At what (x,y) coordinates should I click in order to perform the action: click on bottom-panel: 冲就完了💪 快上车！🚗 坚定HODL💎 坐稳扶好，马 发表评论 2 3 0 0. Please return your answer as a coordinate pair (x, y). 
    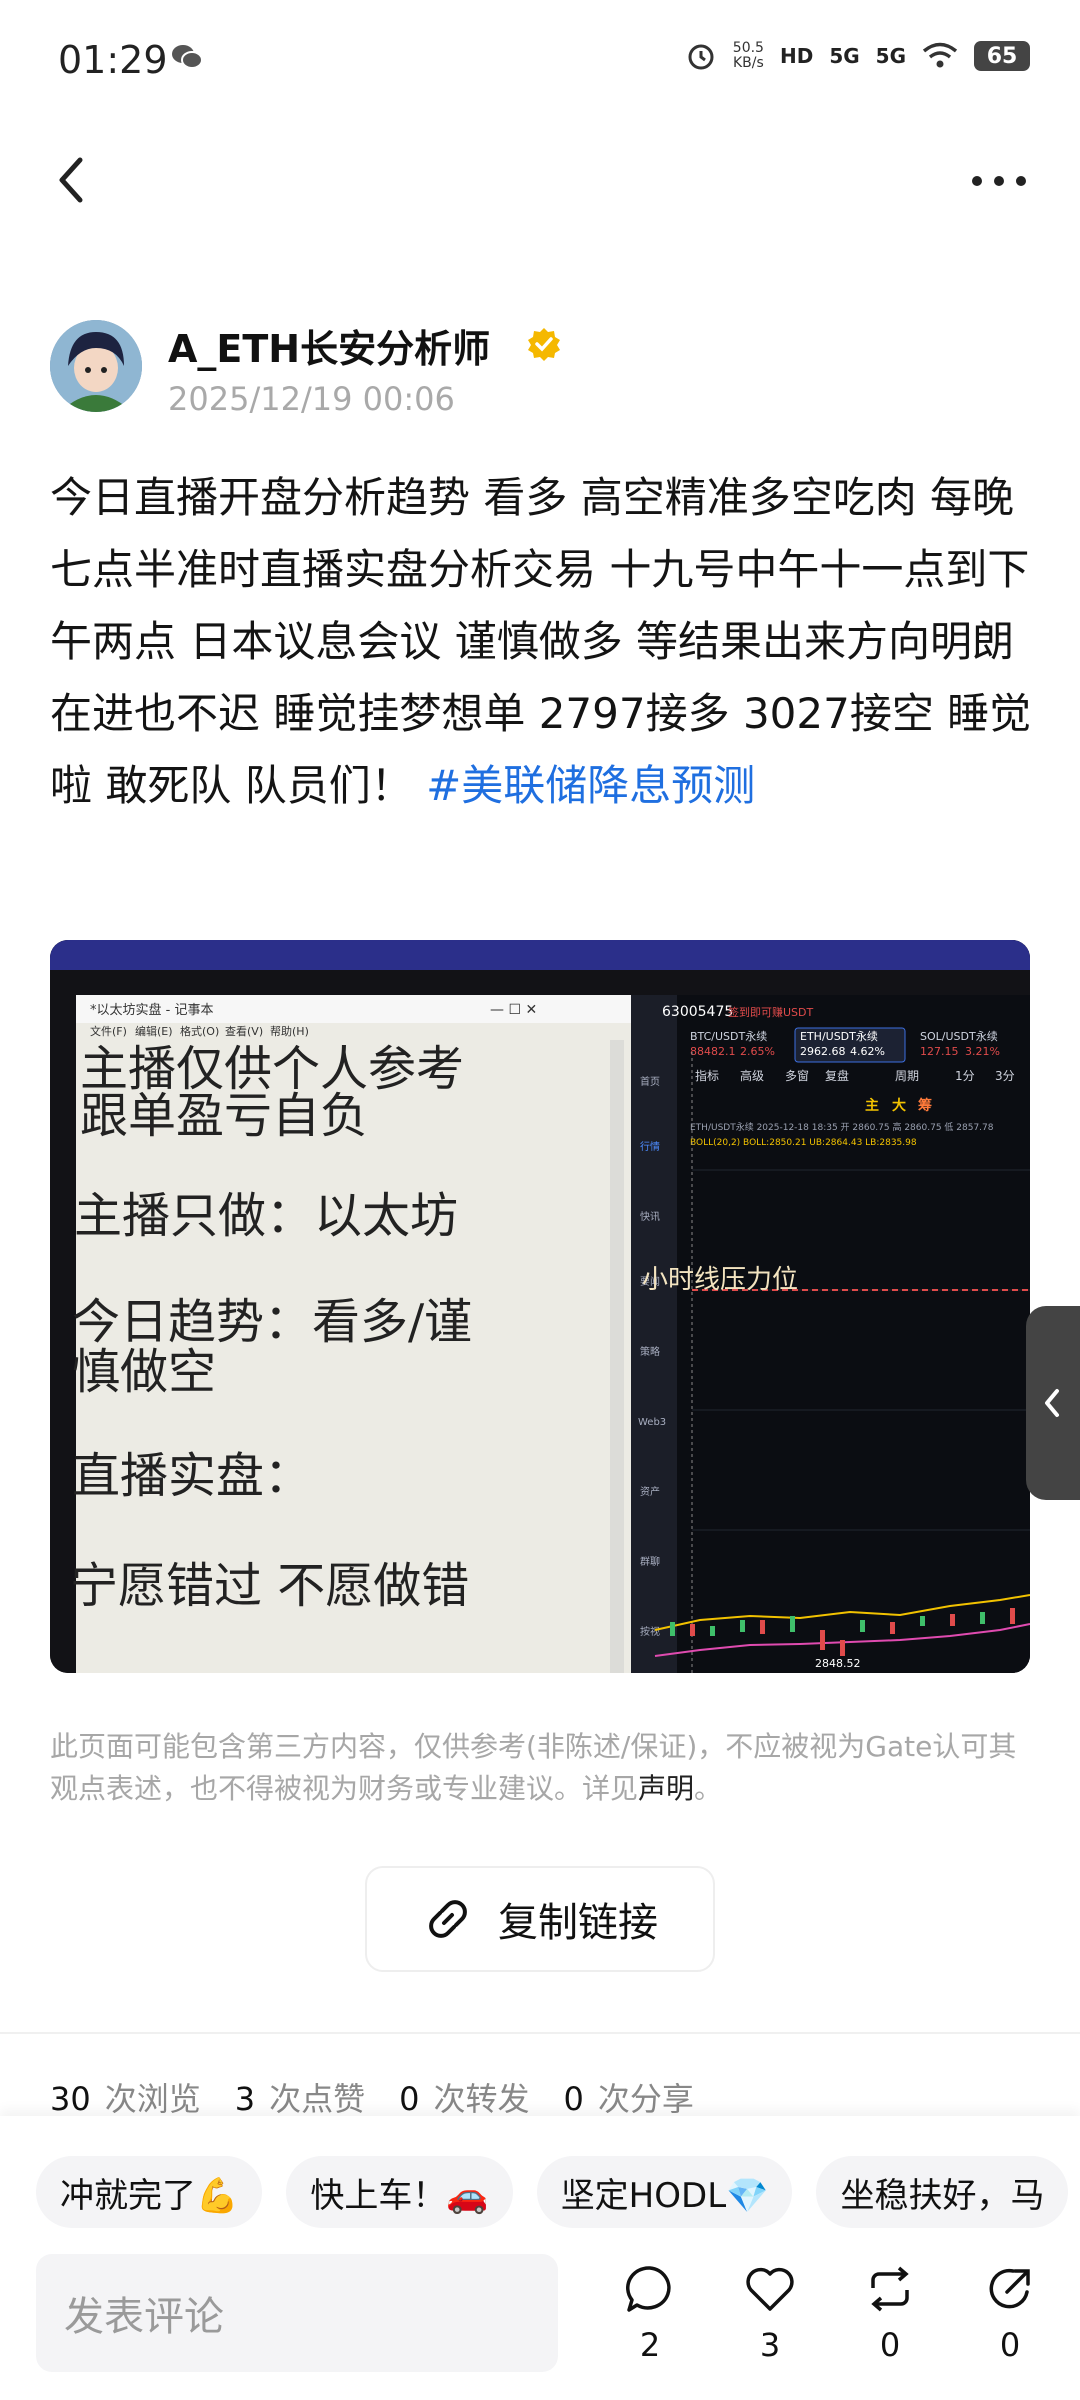
    Looking at the image, I should click on (540, 2258).